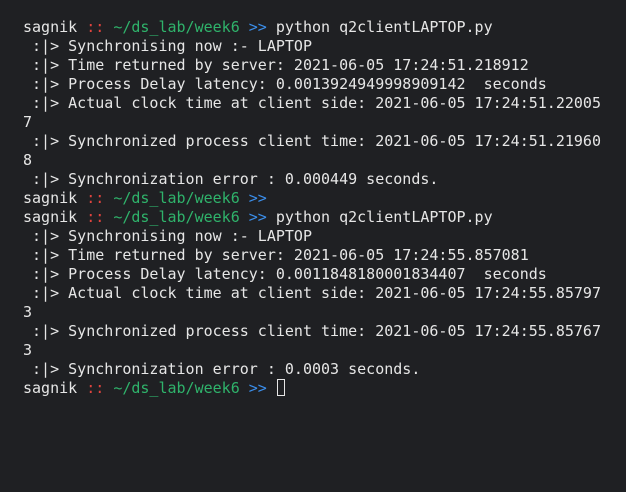  Describe the element at coordinates (280, 387) in the screenshot. I see `text-cursor` at that location.